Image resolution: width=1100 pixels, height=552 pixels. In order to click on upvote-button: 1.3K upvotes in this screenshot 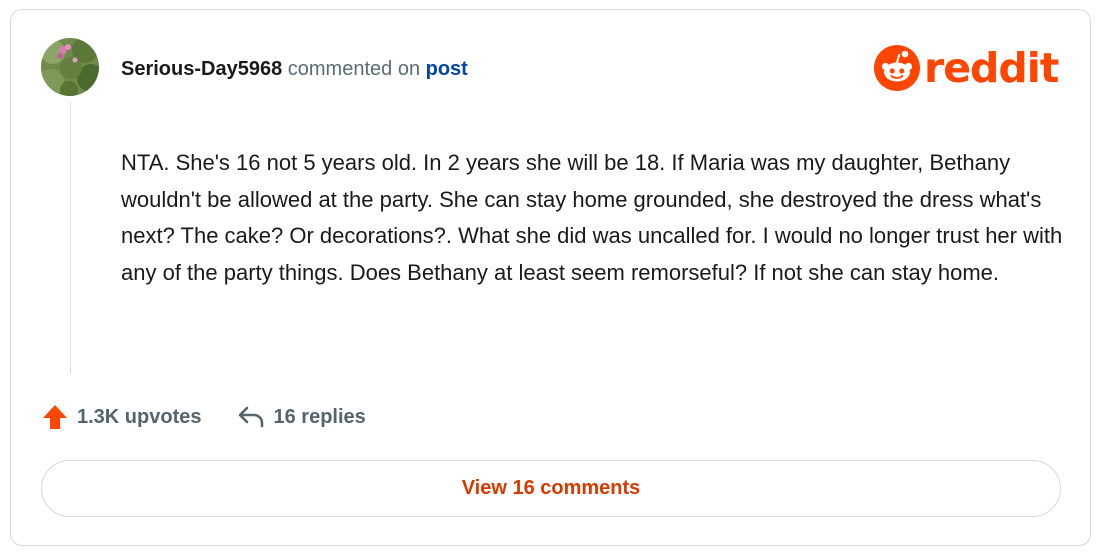, I will do `click(121, 417)`.